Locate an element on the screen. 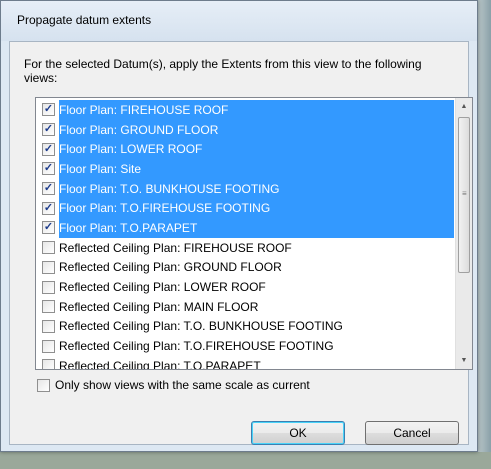 This screenshot has width=491, height=469. view-list-item: Reflected Ceiling Plan: T.O.PARAPET is located at coordinates (245, 363).